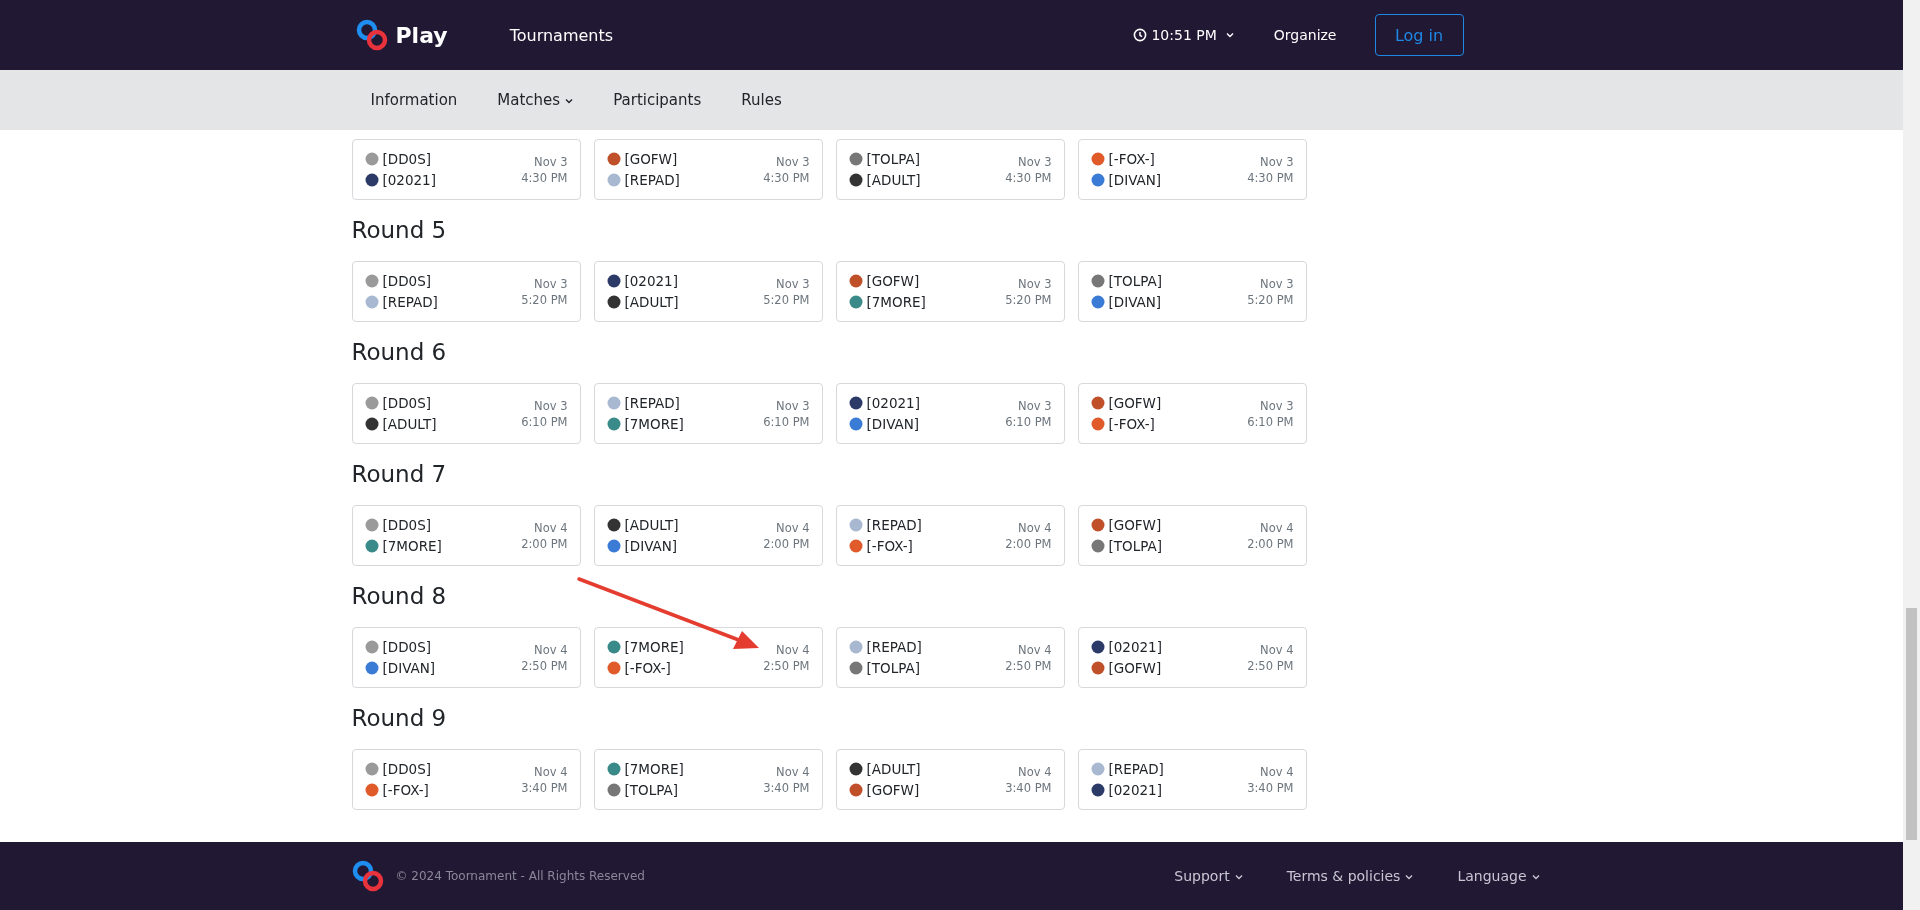  I want to click on footer-link: Terms & policies, so click(1350, 876).